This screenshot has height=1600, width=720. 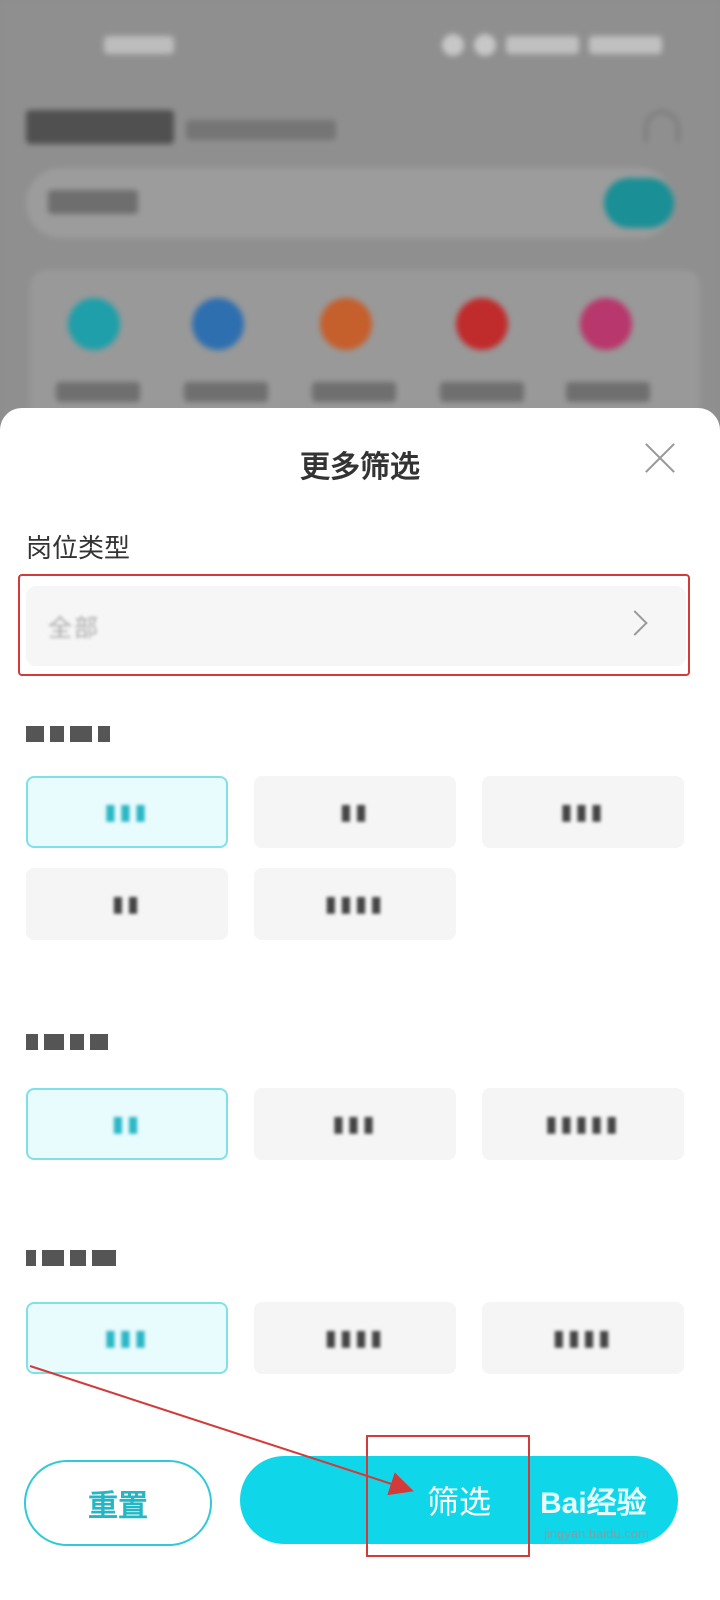 What do you see at coordinates (100, 127) in the screenshot?
I see `app-title` at bounding box center [100, 127].